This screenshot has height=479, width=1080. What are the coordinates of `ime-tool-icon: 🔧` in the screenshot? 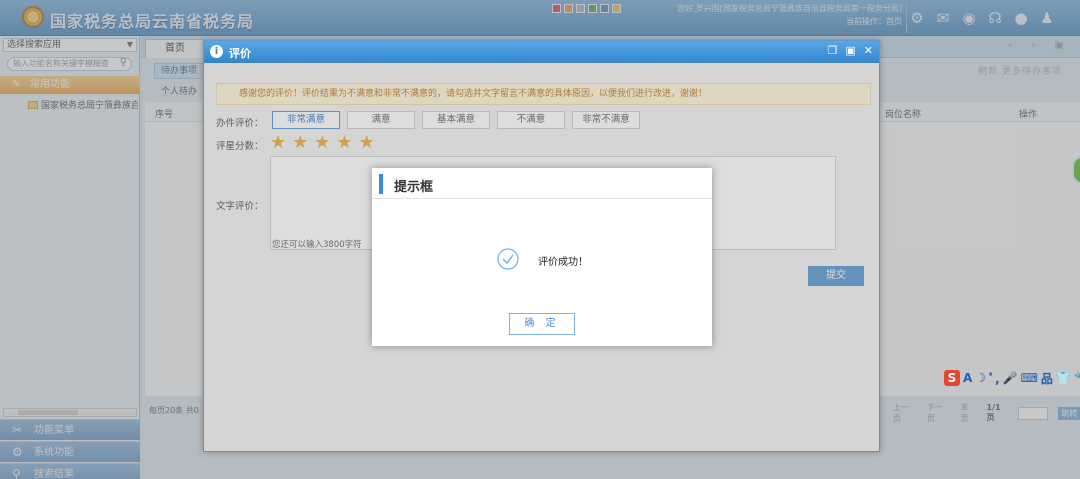 It's located at (1077, 378).